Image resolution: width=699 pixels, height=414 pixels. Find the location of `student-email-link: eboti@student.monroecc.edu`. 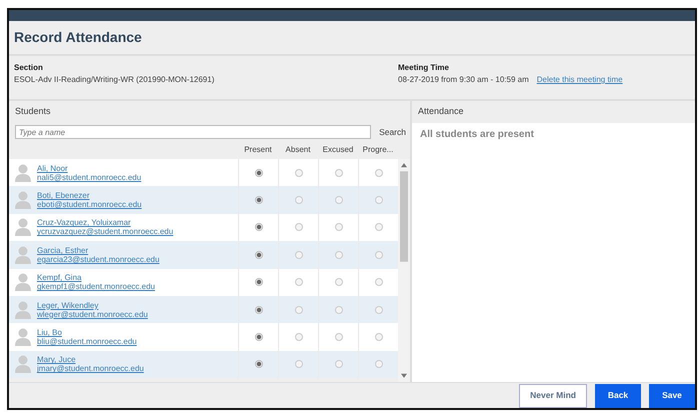

student-email-link: eboti@student.monroecc.edu is located at coordinates (89, 205).